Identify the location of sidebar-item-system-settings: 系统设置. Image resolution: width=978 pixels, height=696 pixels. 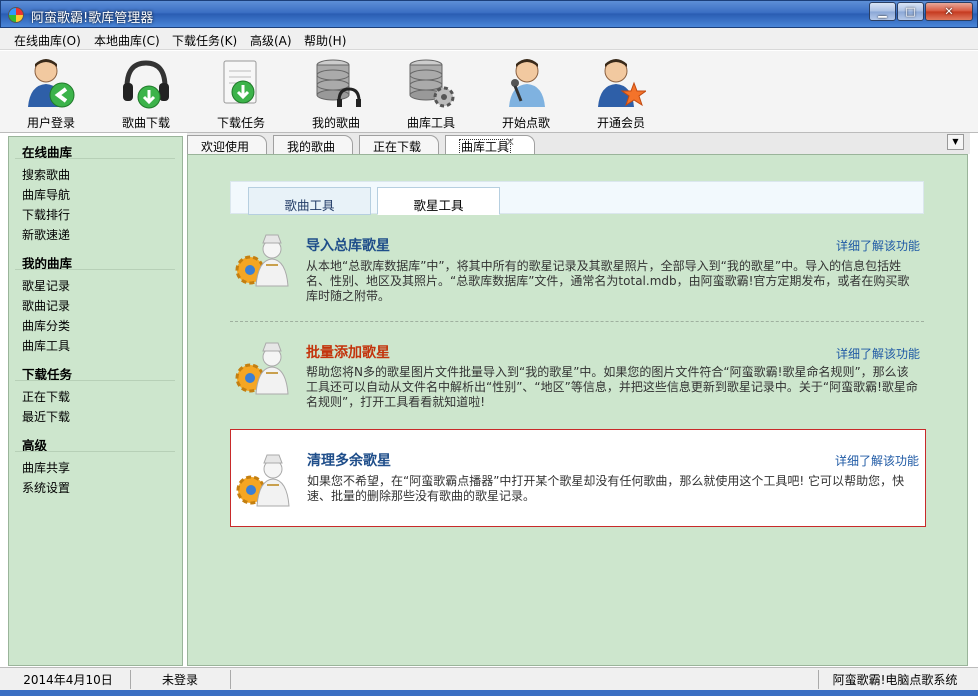
(46, 487).